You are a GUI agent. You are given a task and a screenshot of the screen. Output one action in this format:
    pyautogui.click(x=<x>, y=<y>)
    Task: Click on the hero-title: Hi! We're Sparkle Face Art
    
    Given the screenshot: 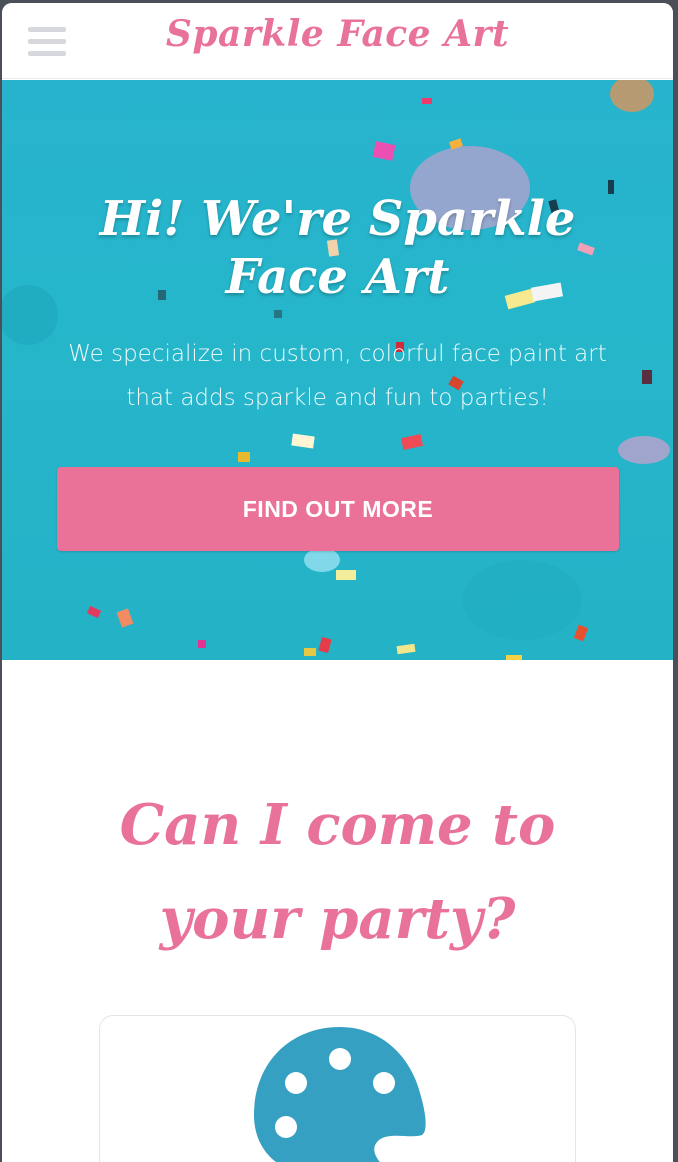 What is the action you would take?
    pyautogui.click(x=337, y=248)
    